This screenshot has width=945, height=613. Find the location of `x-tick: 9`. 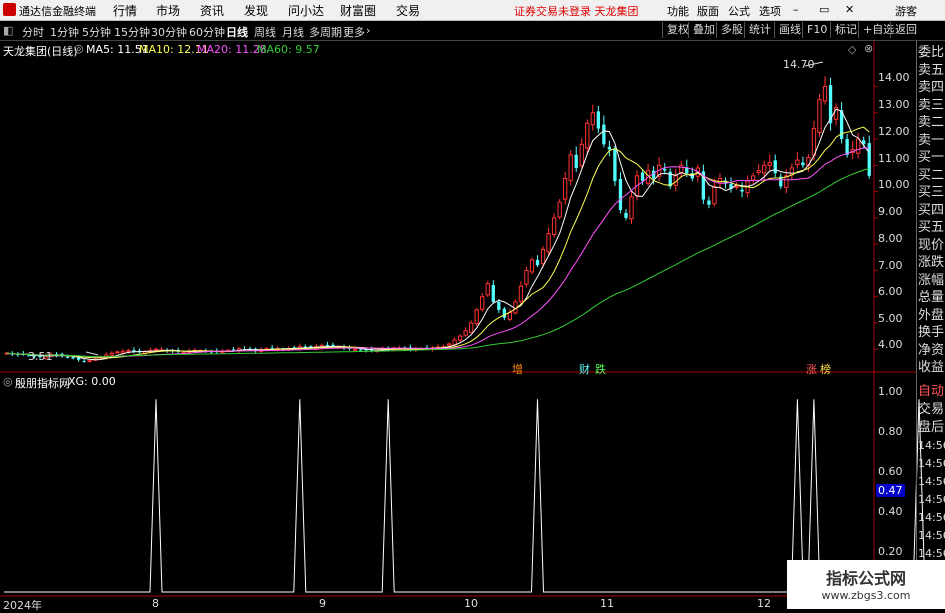

x-tick: 9 is located at coordinates (322, 603).